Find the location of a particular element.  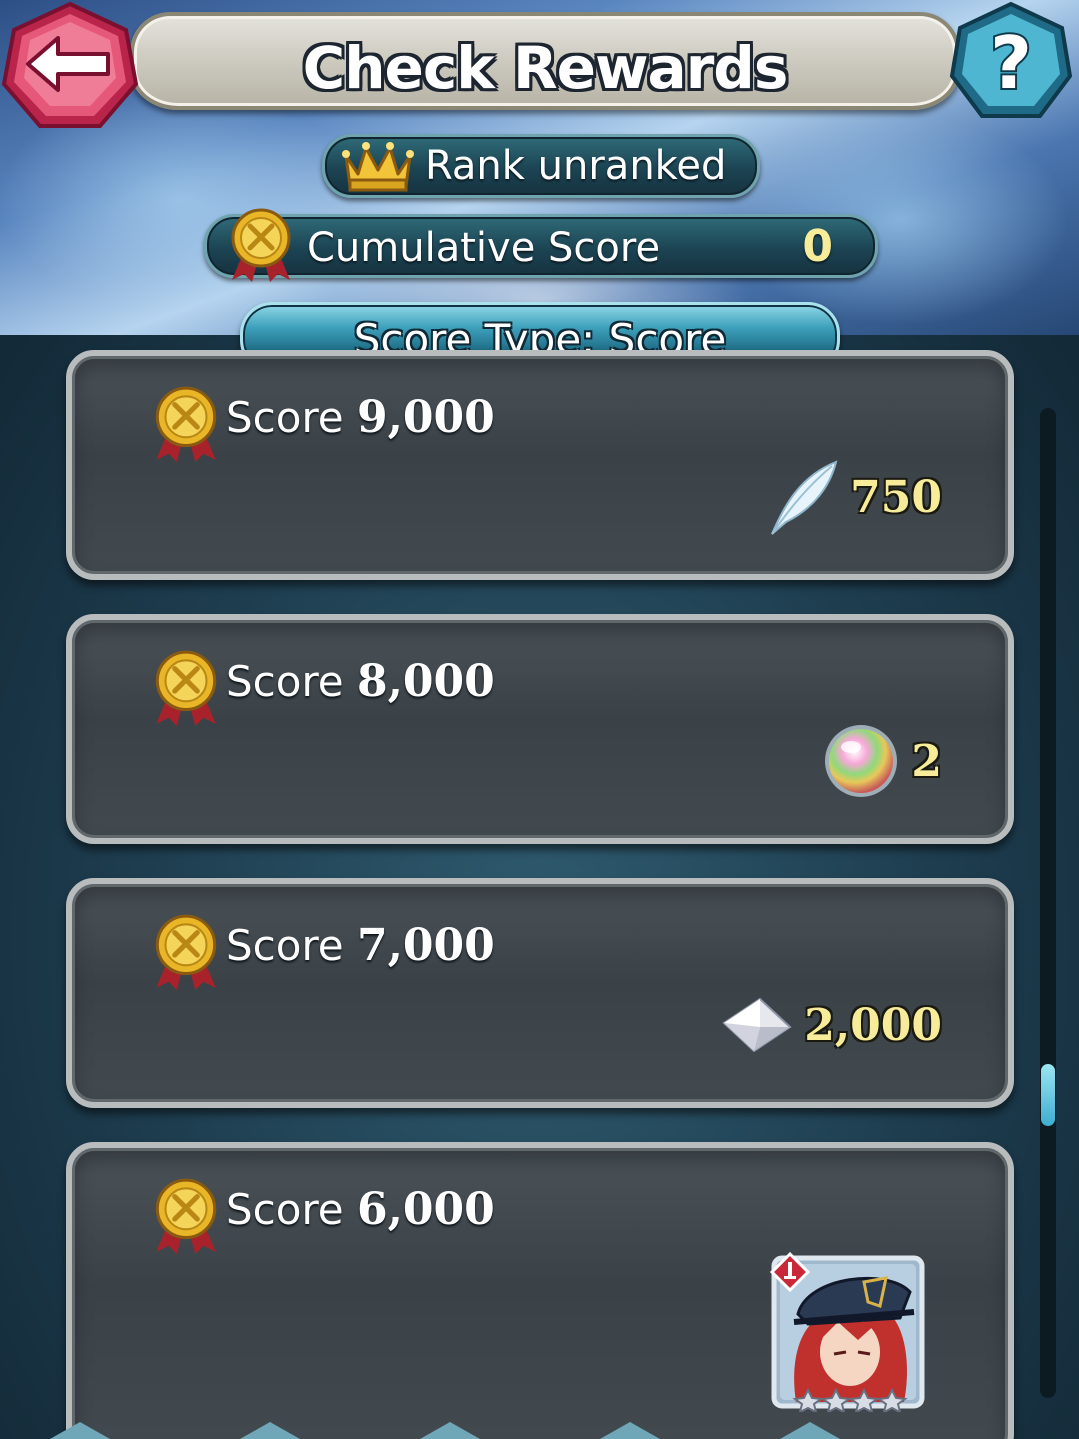

score-threshold: Score 7,000 is located at coordinates (360, 945).